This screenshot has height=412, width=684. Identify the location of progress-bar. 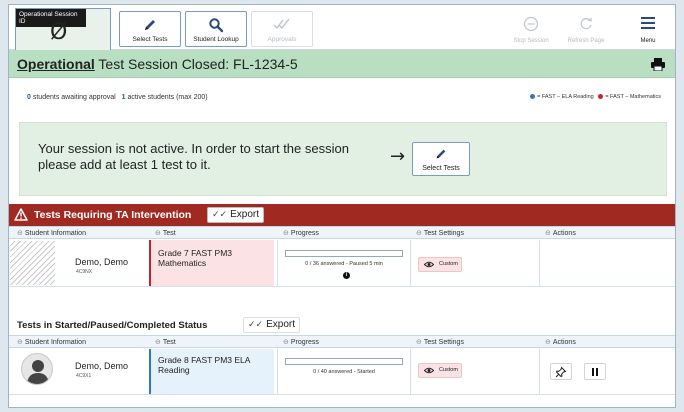
(344, 361).